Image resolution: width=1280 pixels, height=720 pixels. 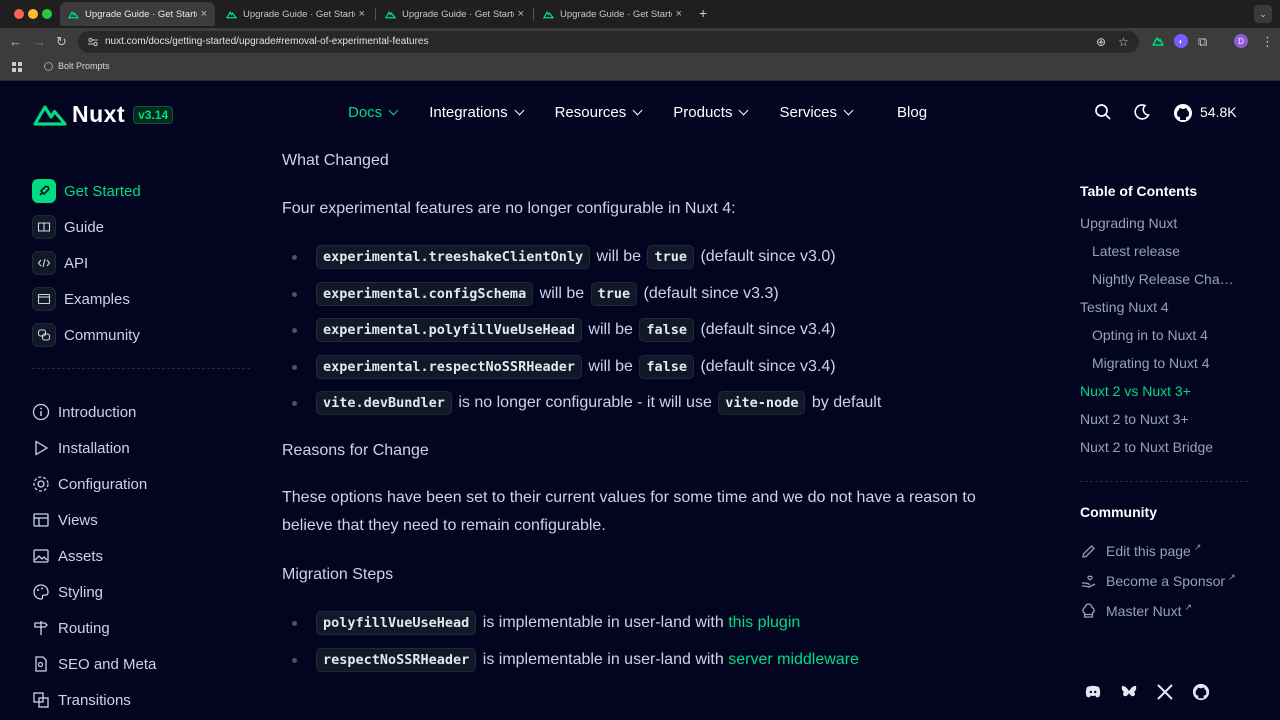 What do you see at coordinates (94, 448) in the screenshot?
I see `sidebar-item-installation: Installation` at bounding box center [94, 448].